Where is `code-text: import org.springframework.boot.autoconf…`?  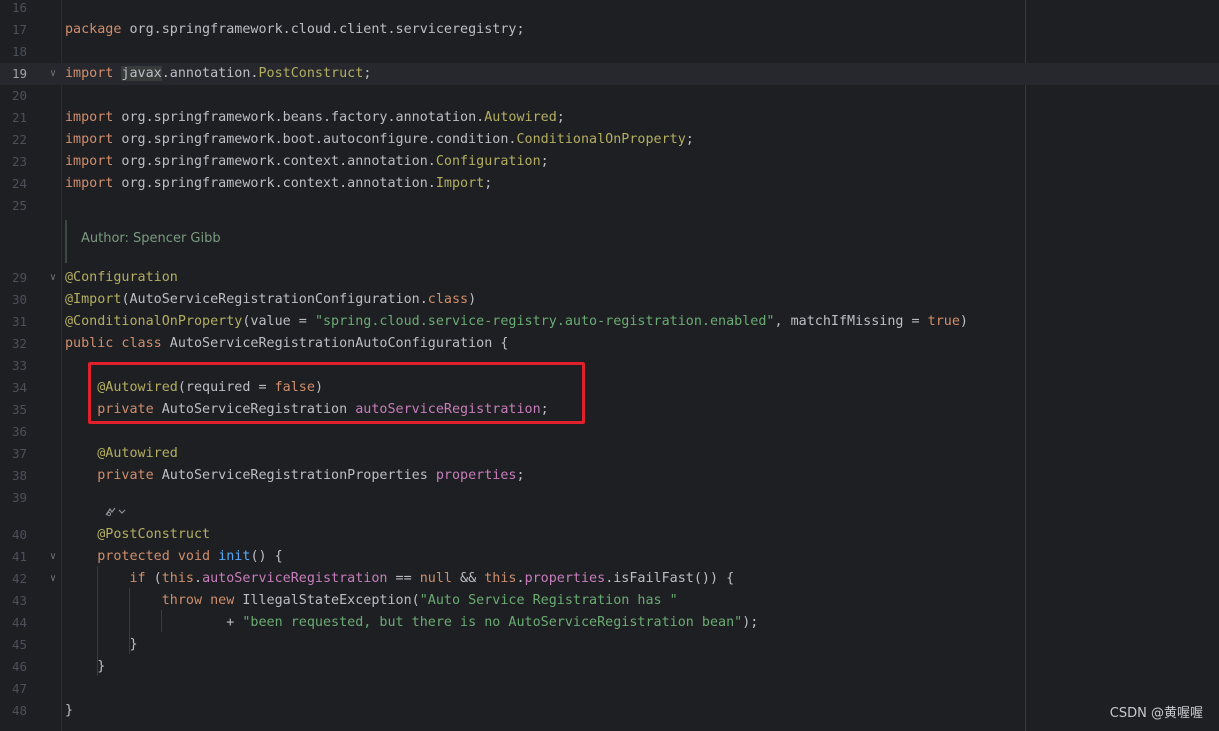
code-text: import org.springframework.boot.autoconf… is located at coordinates (379, 140).